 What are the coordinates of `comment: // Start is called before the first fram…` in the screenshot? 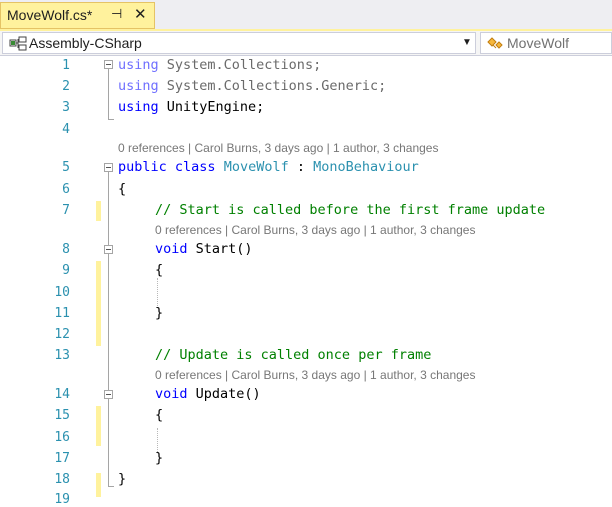 It's located at (350, 210).